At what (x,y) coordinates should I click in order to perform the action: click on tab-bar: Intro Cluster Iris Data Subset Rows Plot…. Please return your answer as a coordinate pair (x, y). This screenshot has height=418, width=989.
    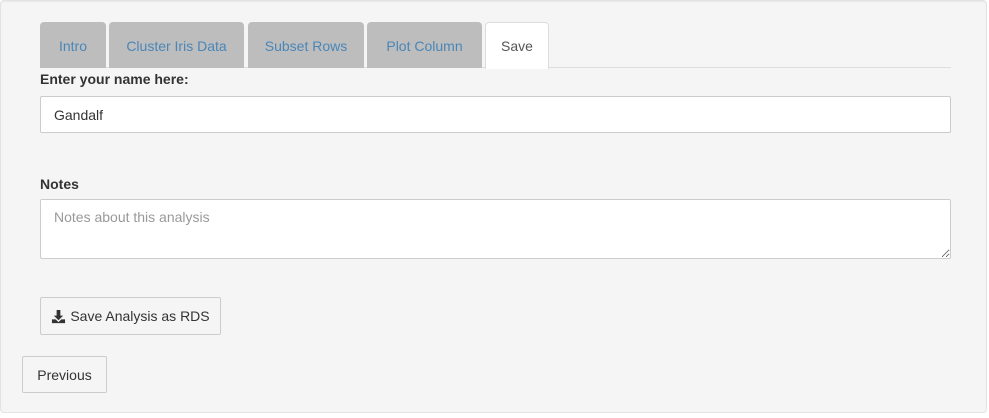
    Looking at the image, I should click on (495, 45).